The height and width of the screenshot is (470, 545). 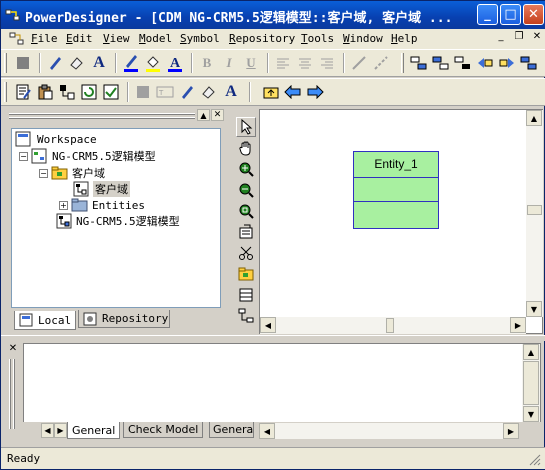 What do you see at coordinates (60, 430) in the screenshot?
I see `tab-scroll-right-button: ▶` at bounding box center [60, 430].